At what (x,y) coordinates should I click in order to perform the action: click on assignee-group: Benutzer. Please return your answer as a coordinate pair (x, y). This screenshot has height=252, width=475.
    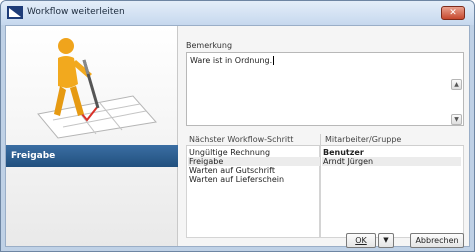
    Looking at the image, I should click on (343, 152).